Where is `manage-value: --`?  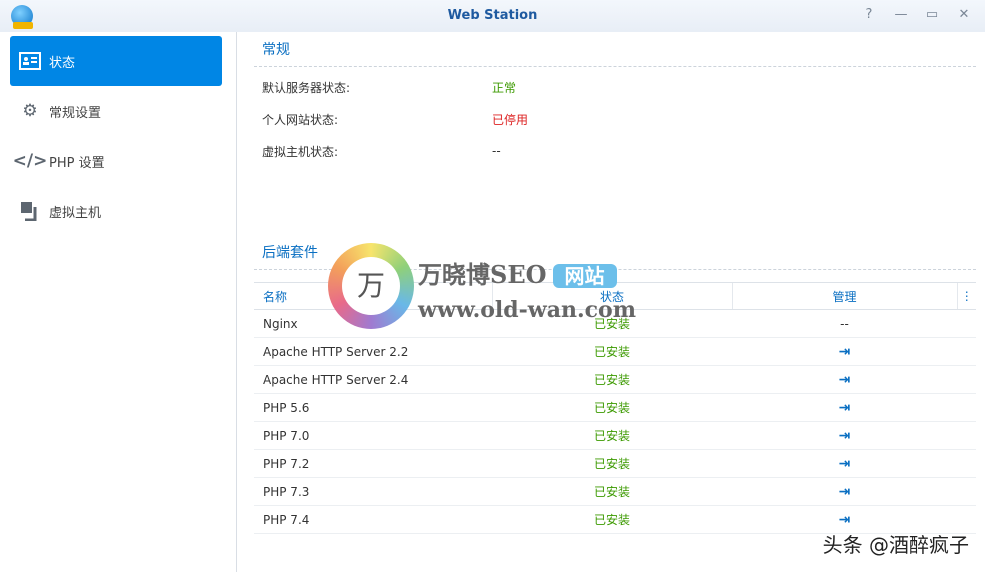
manage-value: -- is located at coordinates (844, 323).